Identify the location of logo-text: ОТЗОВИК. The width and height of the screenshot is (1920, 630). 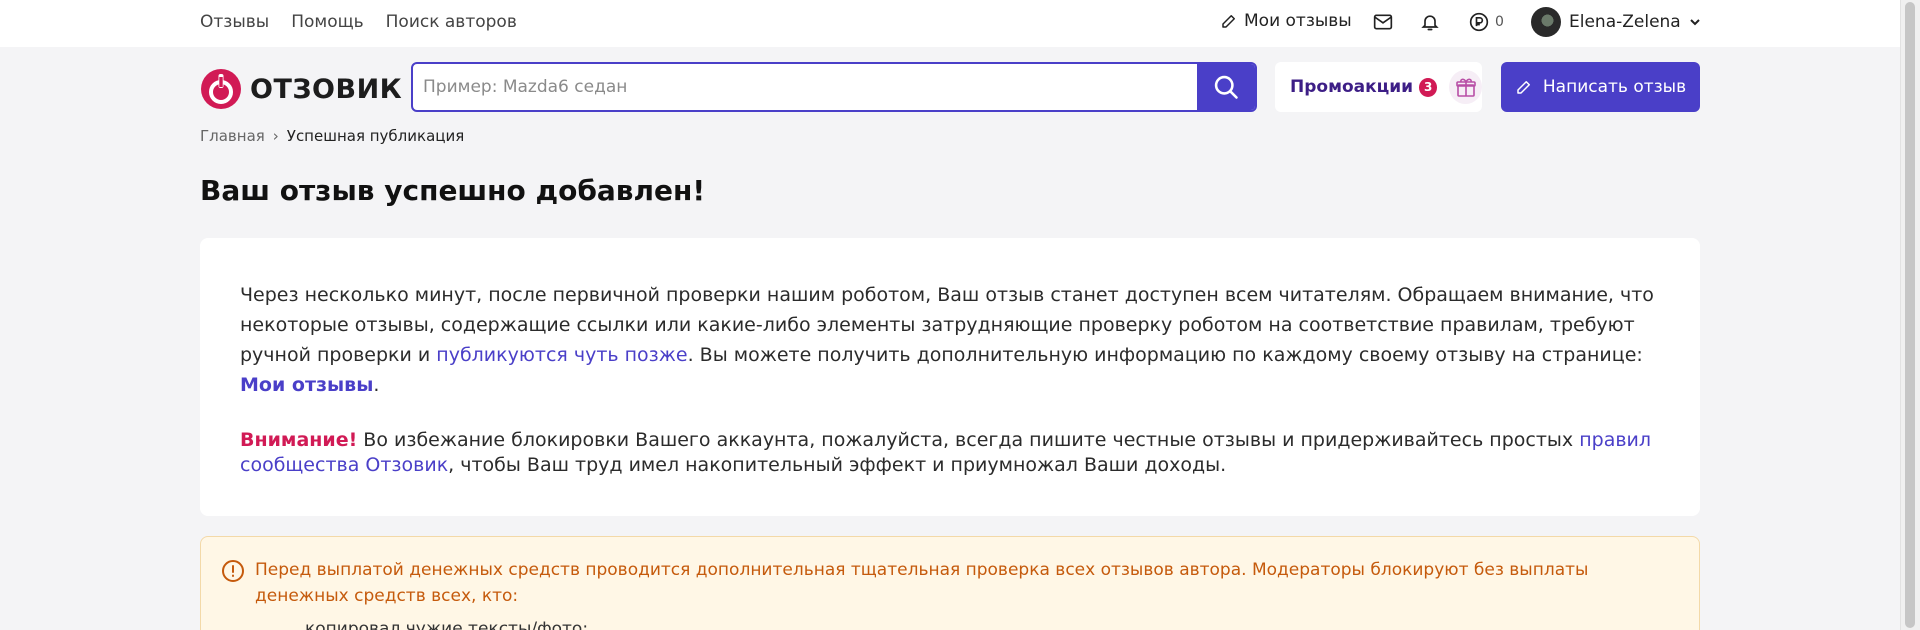
(326, 89).